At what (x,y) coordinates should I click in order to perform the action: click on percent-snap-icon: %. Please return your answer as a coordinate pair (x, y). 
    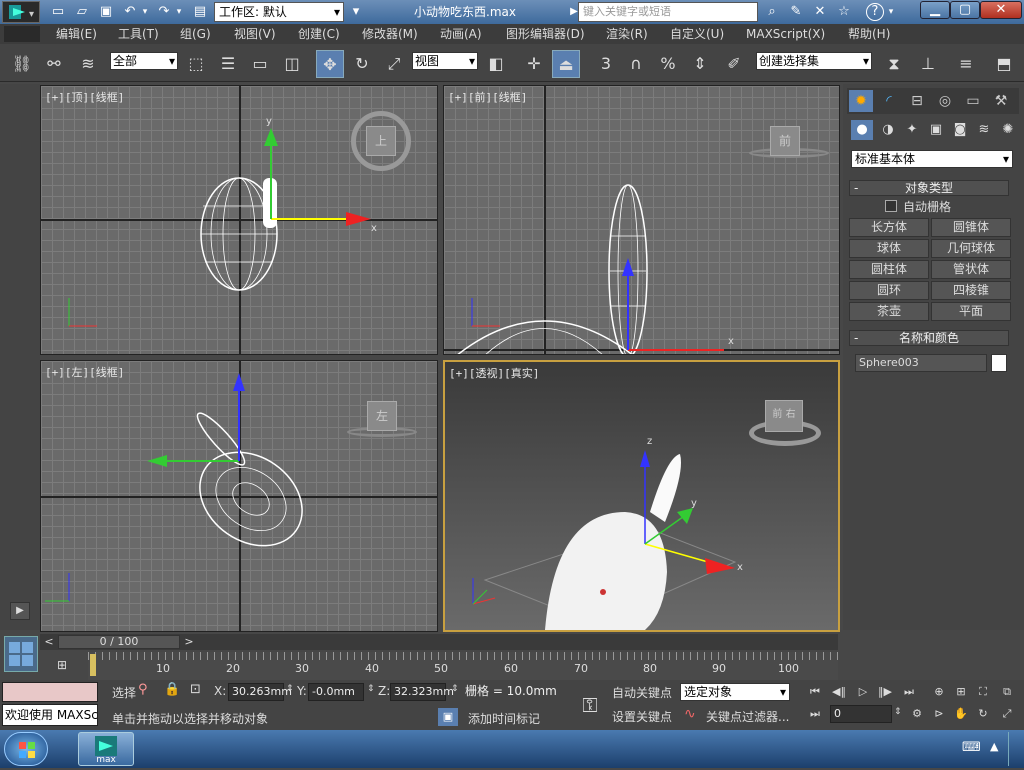
    Looking at the image, I should click on (668, 64).